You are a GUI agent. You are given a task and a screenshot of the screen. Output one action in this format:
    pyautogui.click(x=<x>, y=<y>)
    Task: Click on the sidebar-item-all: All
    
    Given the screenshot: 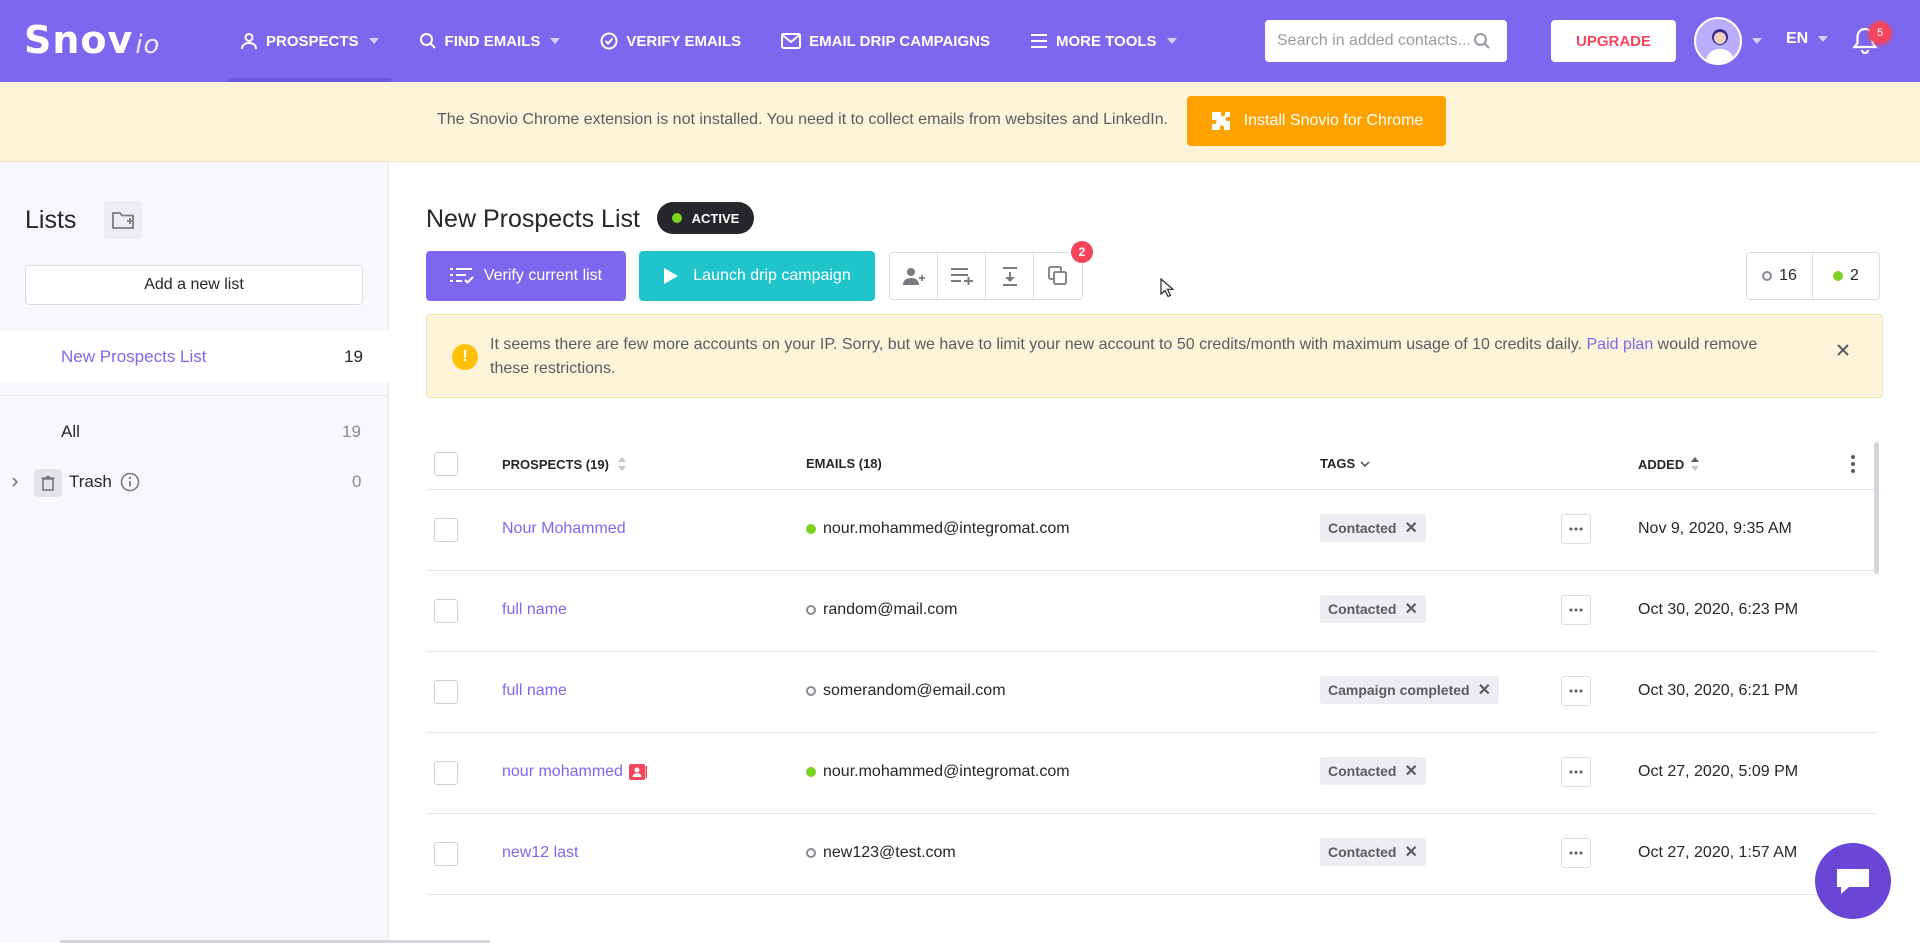 What is the action you would take?
    pyautogui.click(x=70, y=432)
    